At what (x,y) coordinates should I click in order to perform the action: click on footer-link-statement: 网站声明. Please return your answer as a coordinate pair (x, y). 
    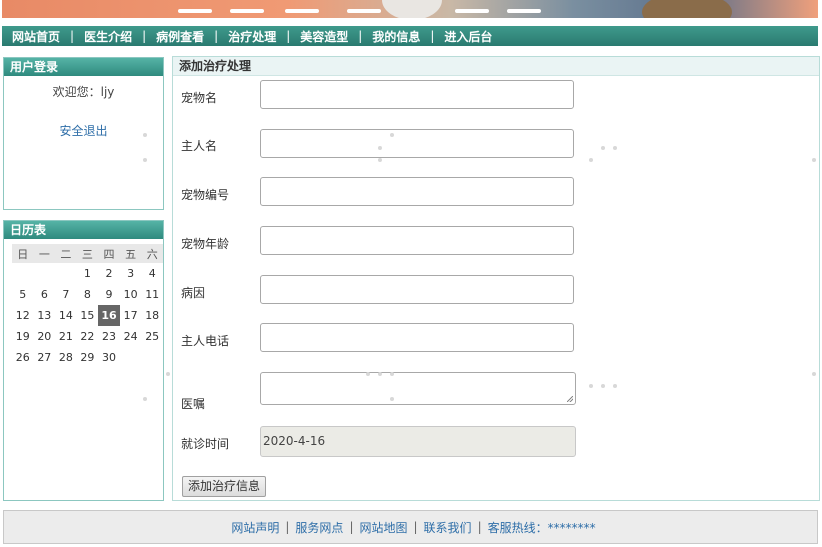
    Looking at the image, I should click on (255, 527).